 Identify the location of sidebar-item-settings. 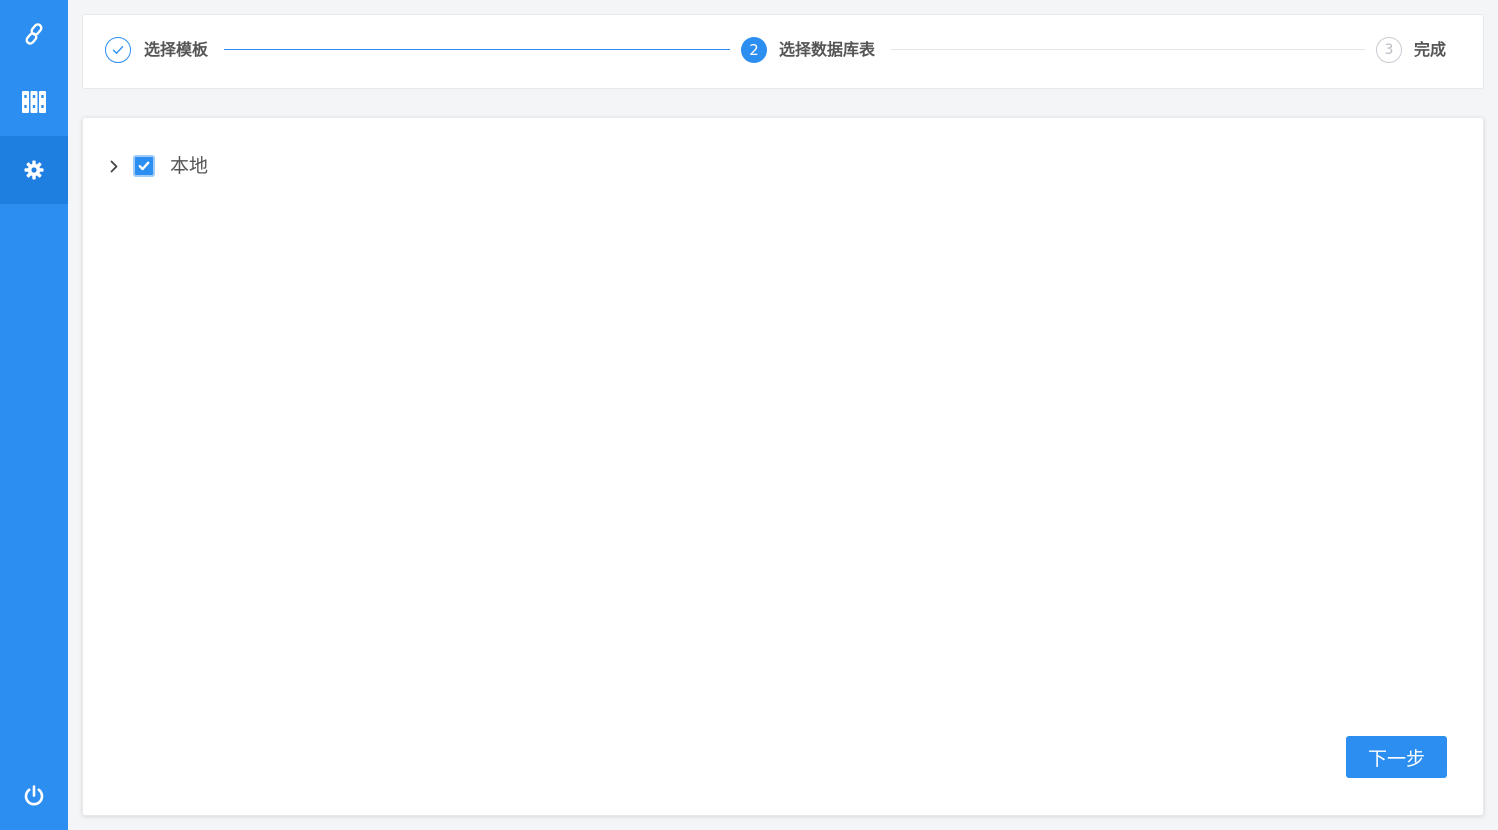
(34, 170).